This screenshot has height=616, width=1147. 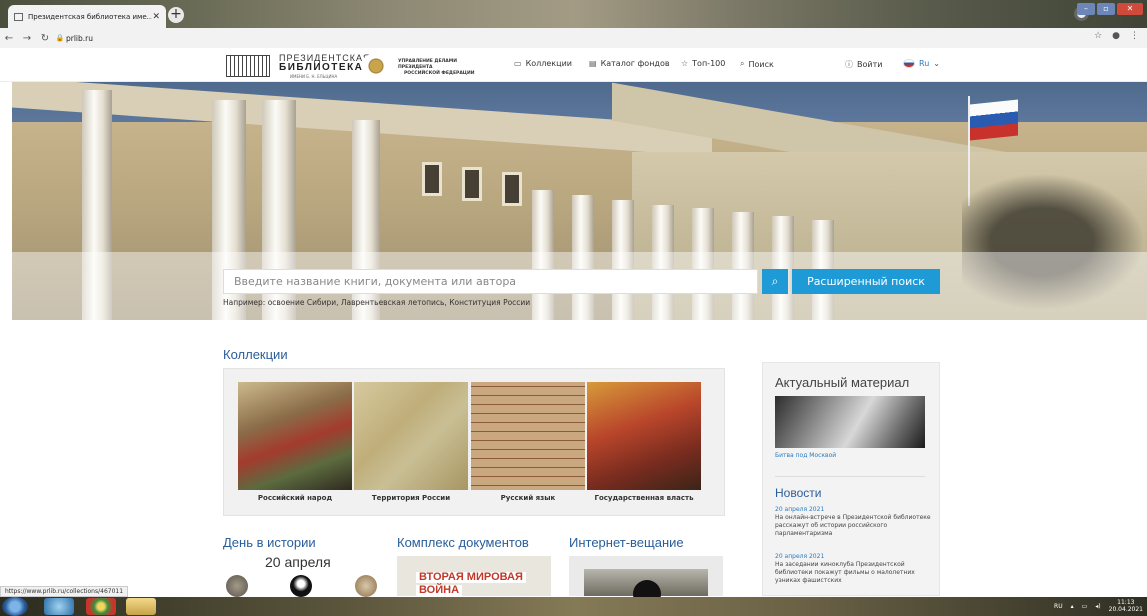 I want to click on russia-flag-icon, so click(x=909, y=63).